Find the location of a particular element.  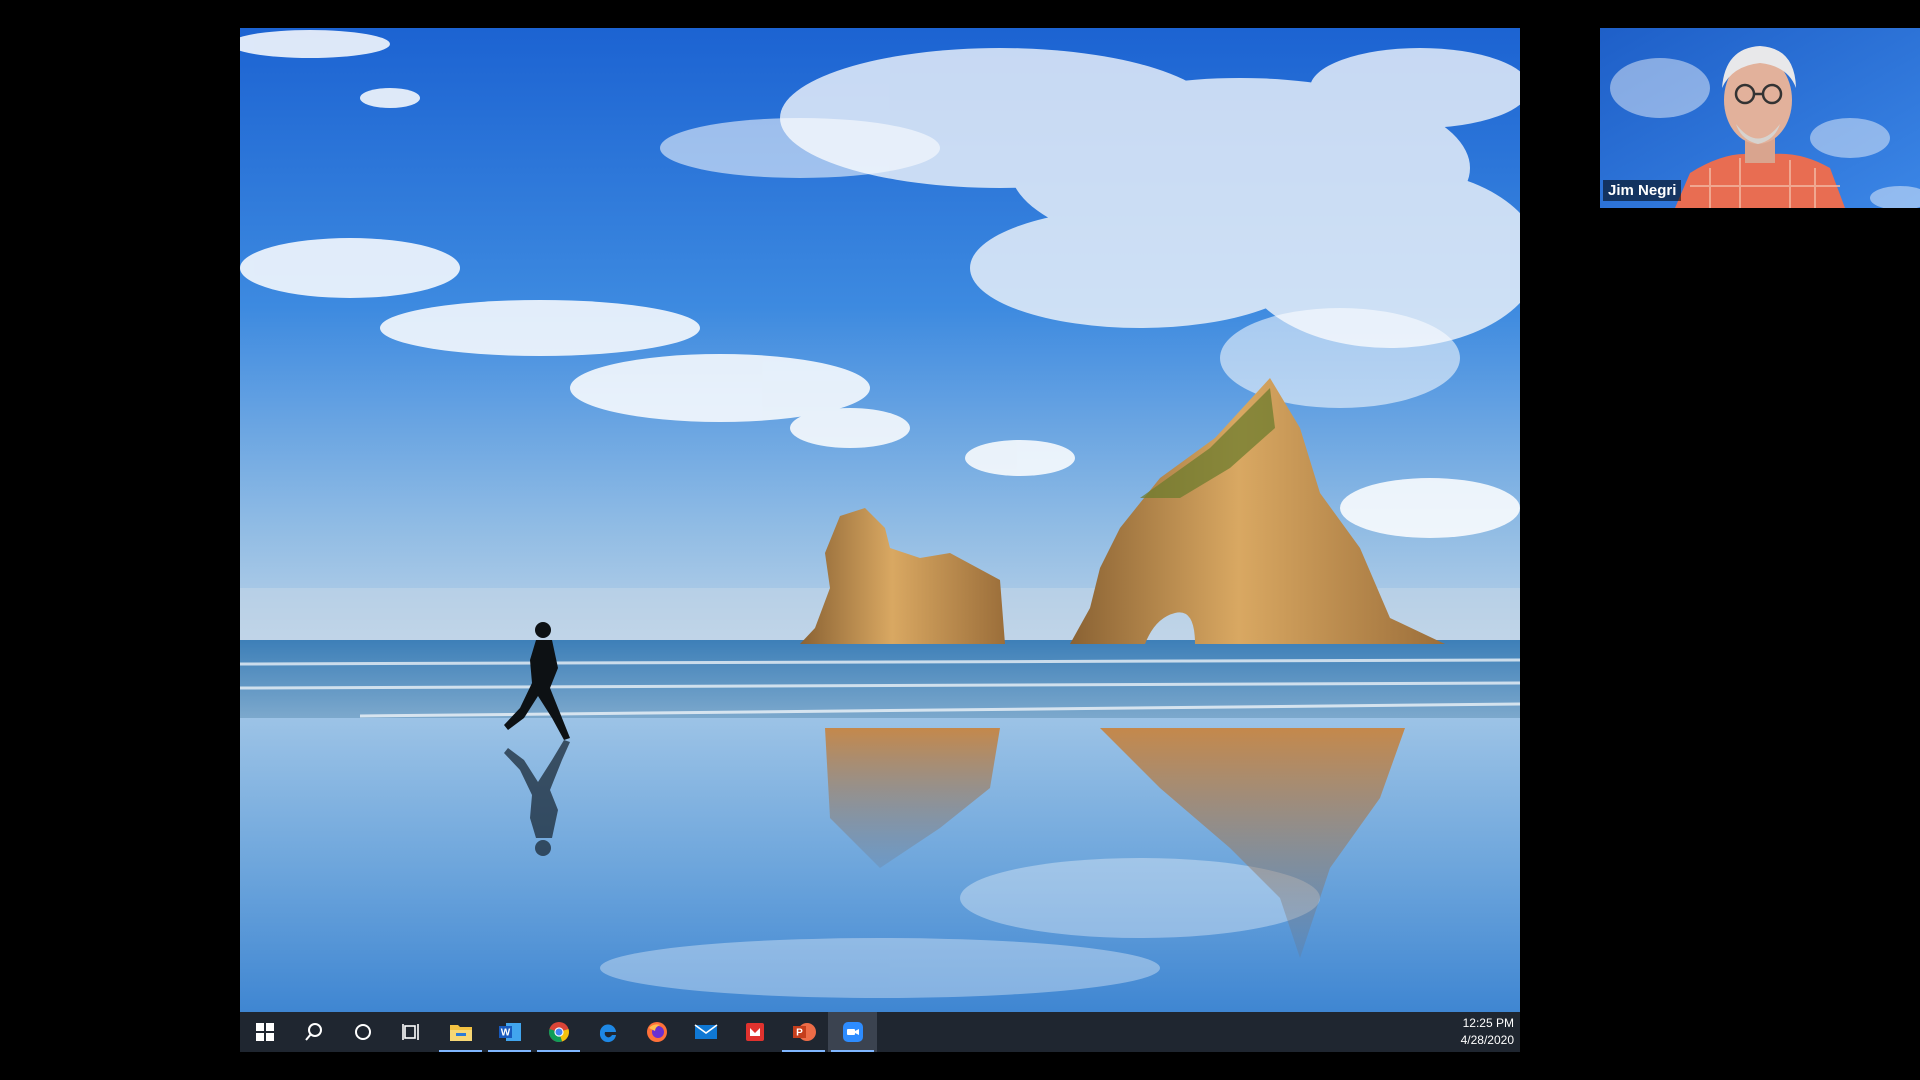

taskbar-zoom is located at coordinates (852, 1032).